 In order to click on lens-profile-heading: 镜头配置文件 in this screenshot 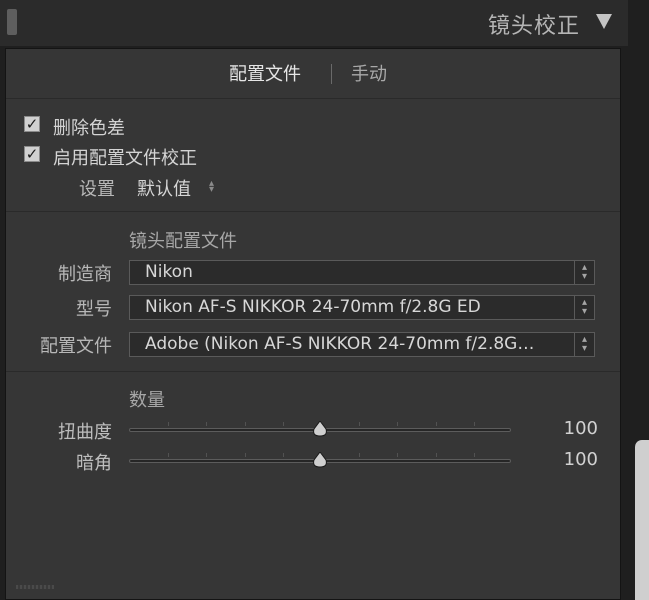, I will do `click(183, 241)`.